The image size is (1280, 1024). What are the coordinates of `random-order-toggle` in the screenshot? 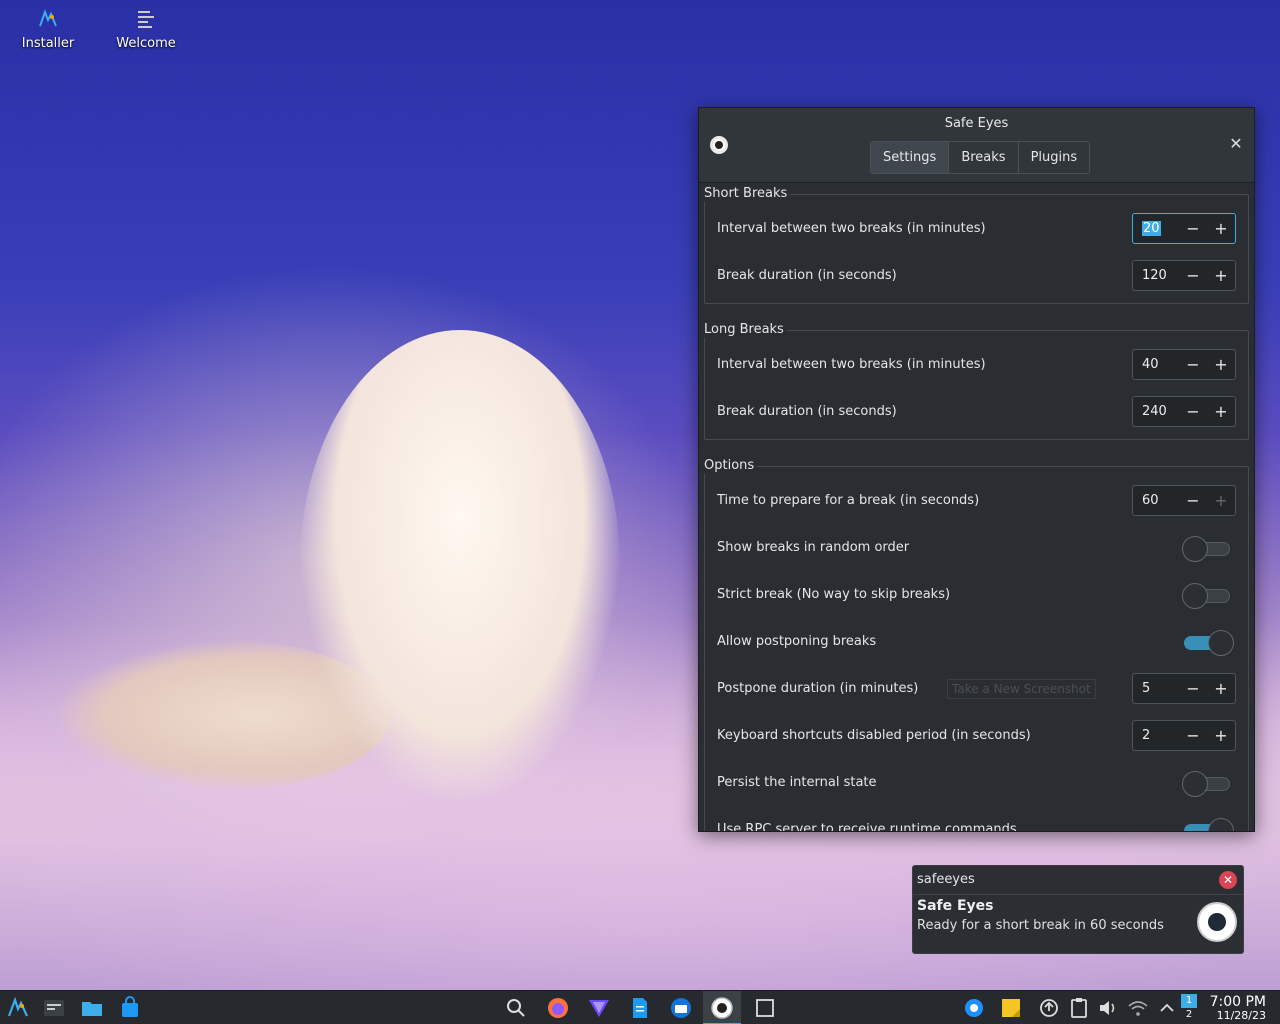 It's located at (1208, 548).